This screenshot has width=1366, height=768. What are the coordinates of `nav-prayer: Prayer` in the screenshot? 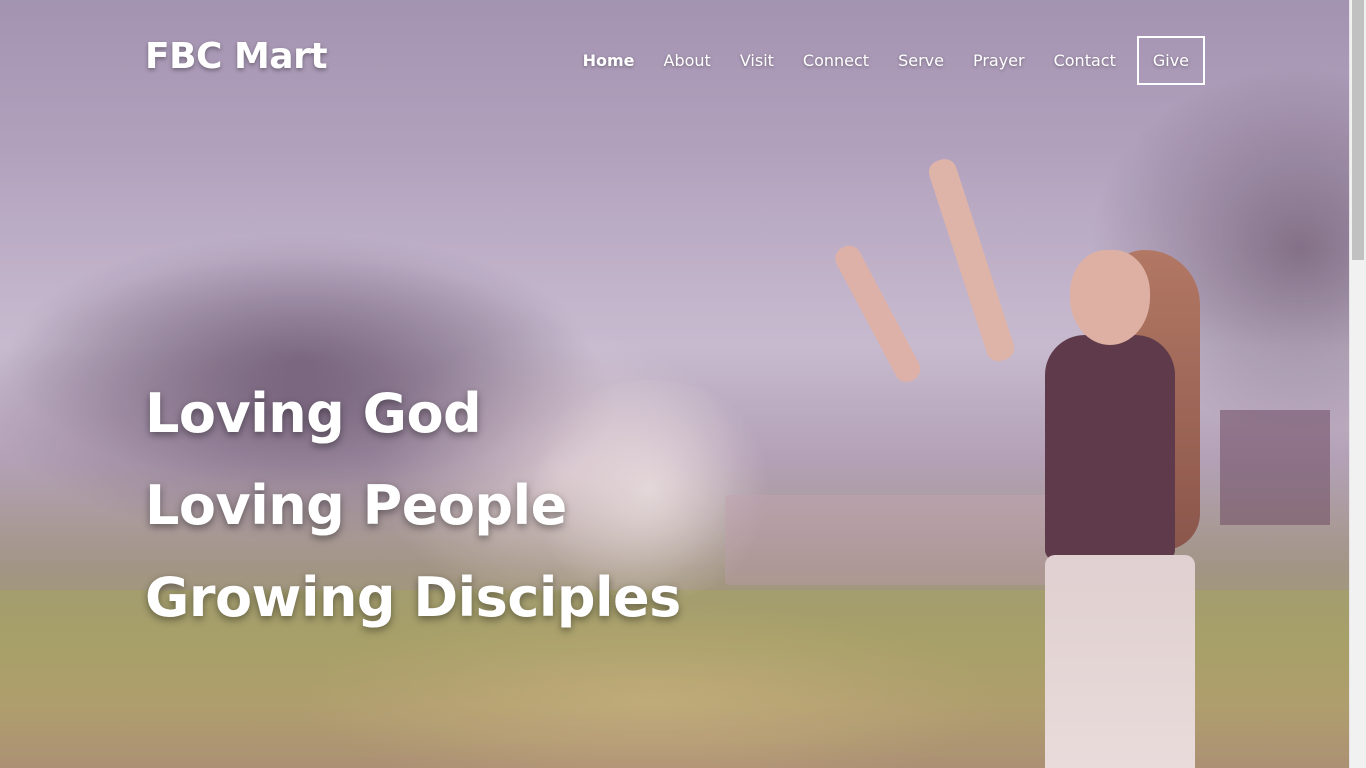 It's located at (999, 60).